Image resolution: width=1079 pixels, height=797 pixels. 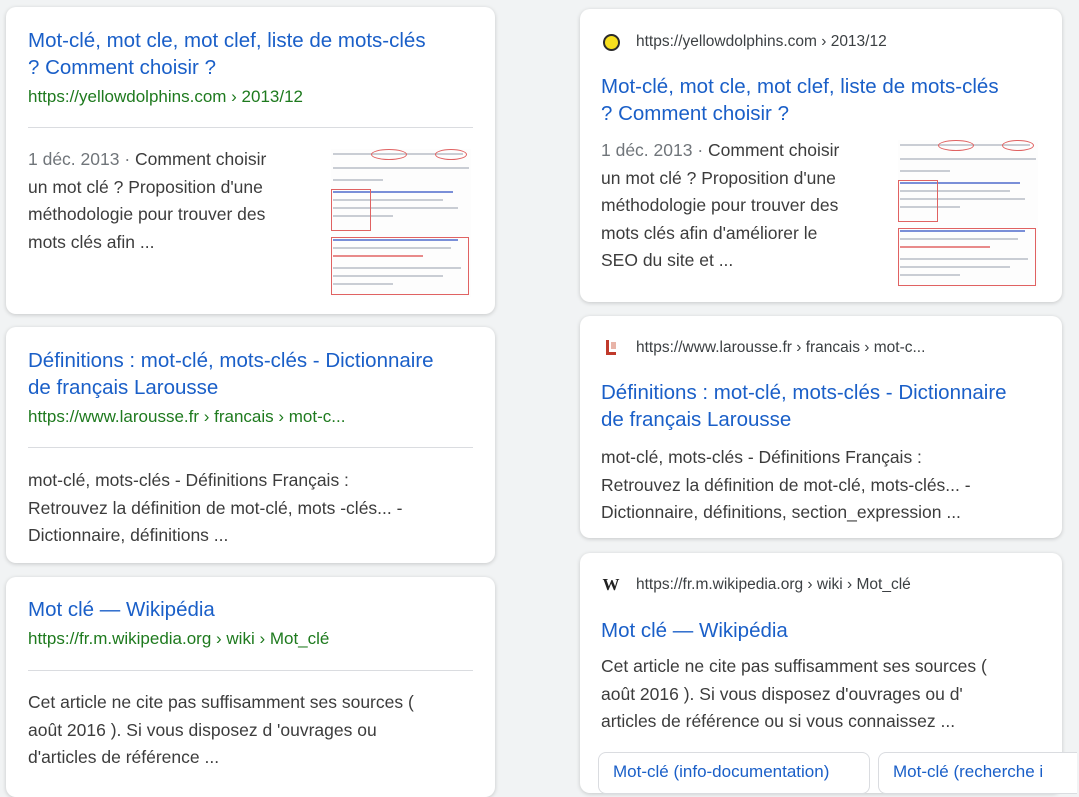 What do you see at coordinates (761, 41) in the screenshot?
I see `site-url: https://yellowdolphins.com › 2013/12` at bounding box center [761, 41].